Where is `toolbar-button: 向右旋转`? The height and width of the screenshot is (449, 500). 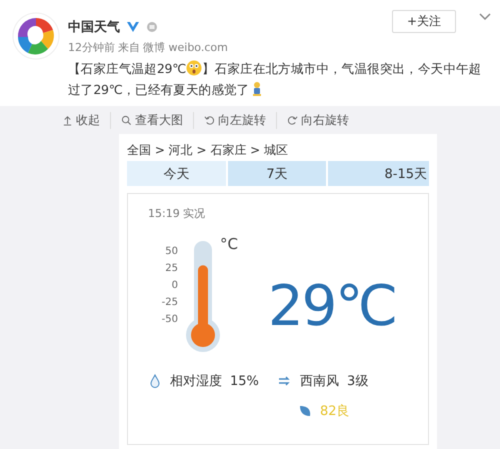 toolbar-button: 向右旋转 is located at coordinates (323, 120).